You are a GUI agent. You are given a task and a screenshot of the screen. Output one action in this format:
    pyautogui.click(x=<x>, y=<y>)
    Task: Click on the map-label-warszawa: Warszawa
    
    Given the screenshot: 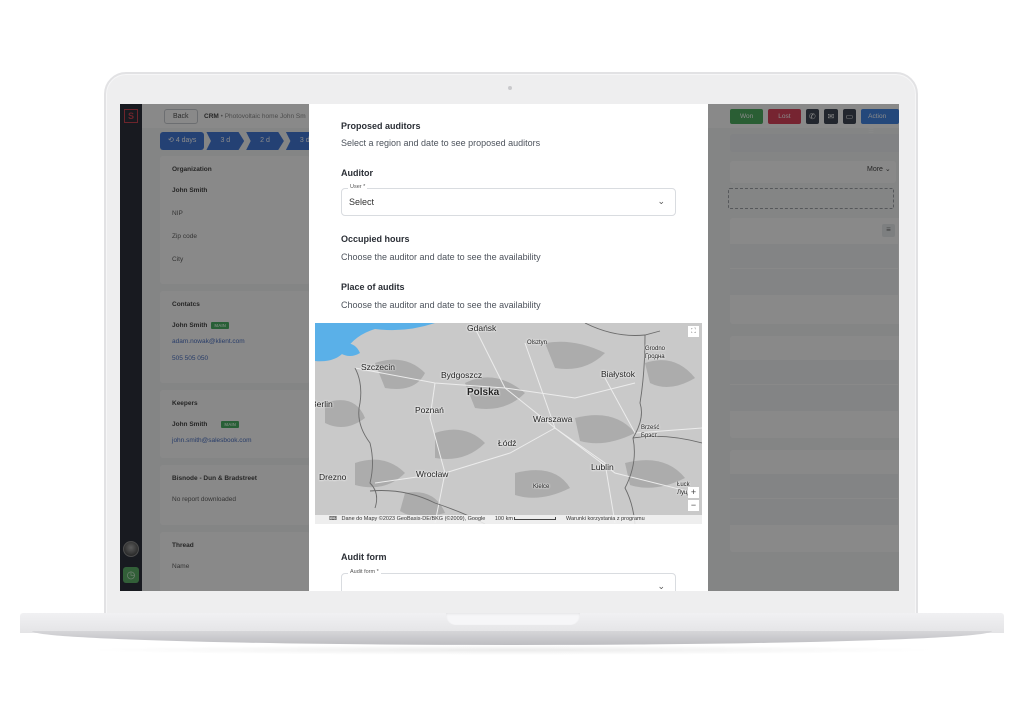 What is the action you would take?
    pyautogui.click(x=553, y=419)
    